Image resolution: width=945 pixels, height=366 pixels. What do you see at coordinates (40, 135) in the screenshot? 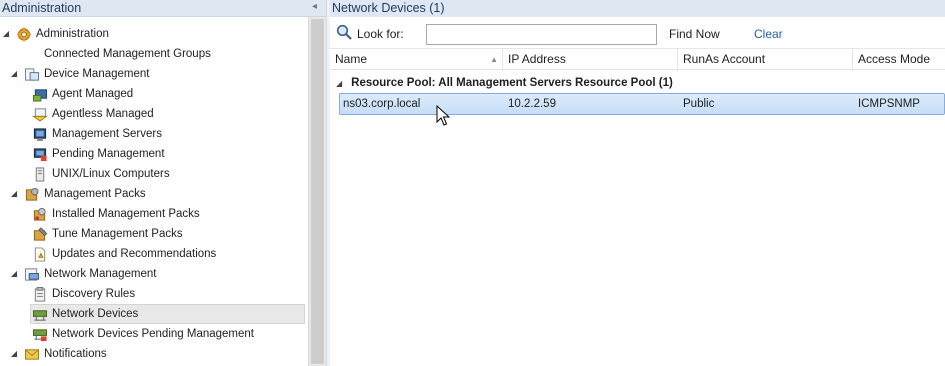
I see `management-servers-icon` at bounding box center [40, 135].